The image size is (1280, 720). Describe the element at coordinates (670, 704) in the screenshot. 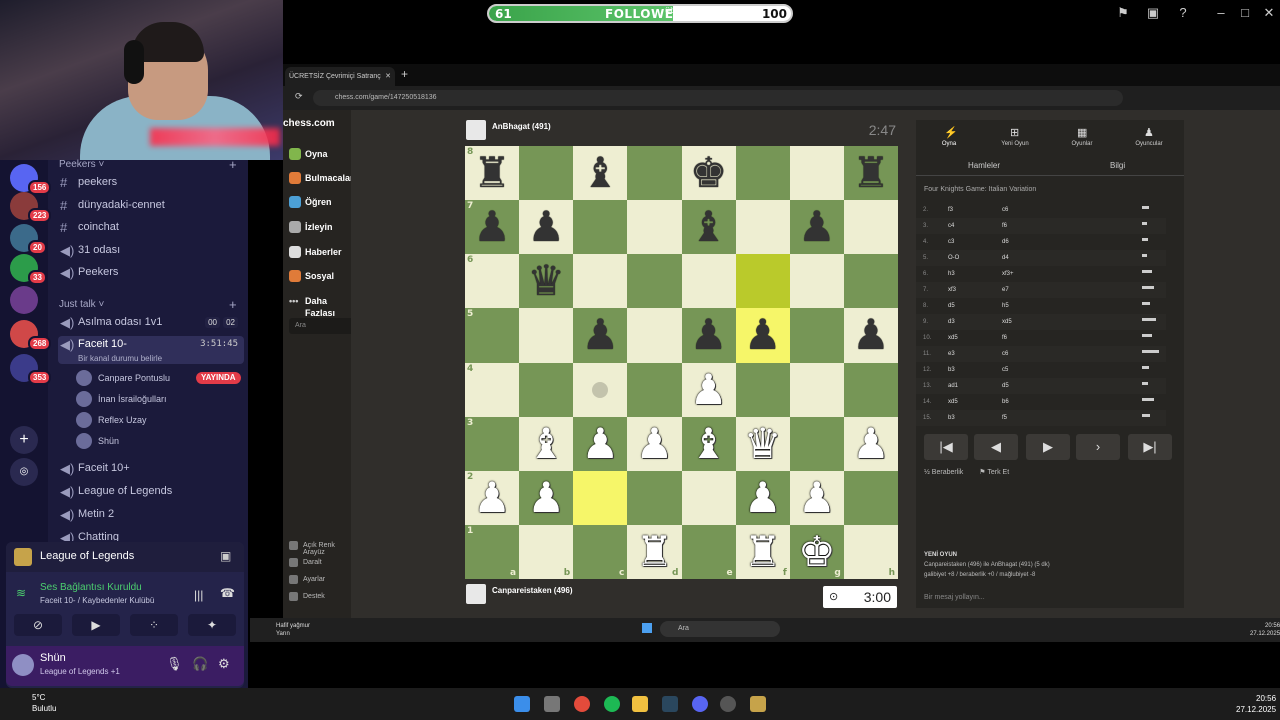

I see `steam-icon` at that location.